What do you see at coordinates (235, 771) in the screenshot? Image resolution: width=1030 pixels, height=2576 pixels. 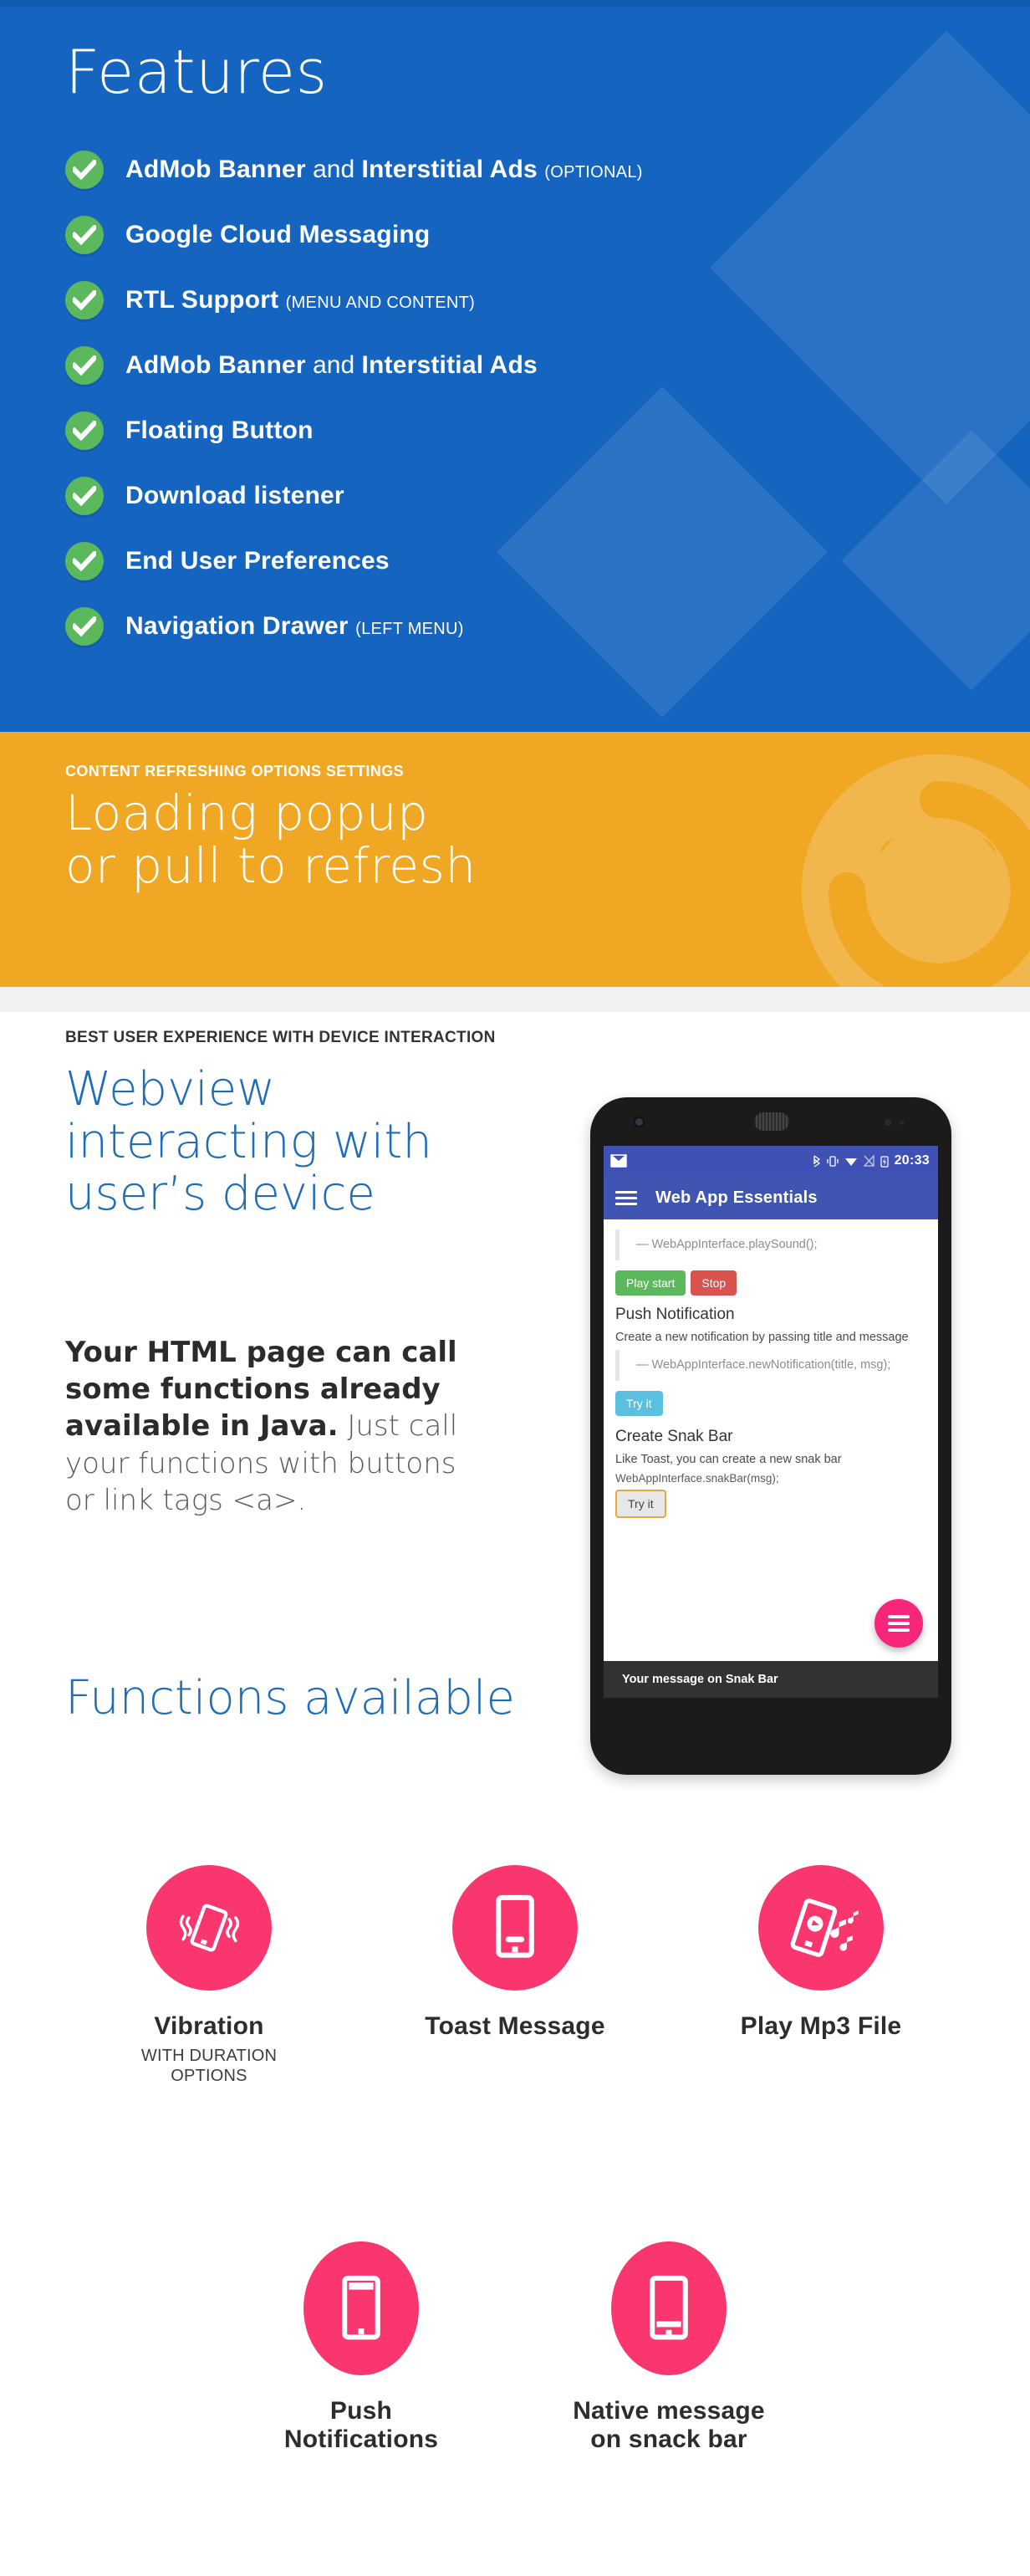 I see `refresh-kicker: CONTENT REFRESHING OPTIONS SETTINGS` at bounding box center [235, 771].